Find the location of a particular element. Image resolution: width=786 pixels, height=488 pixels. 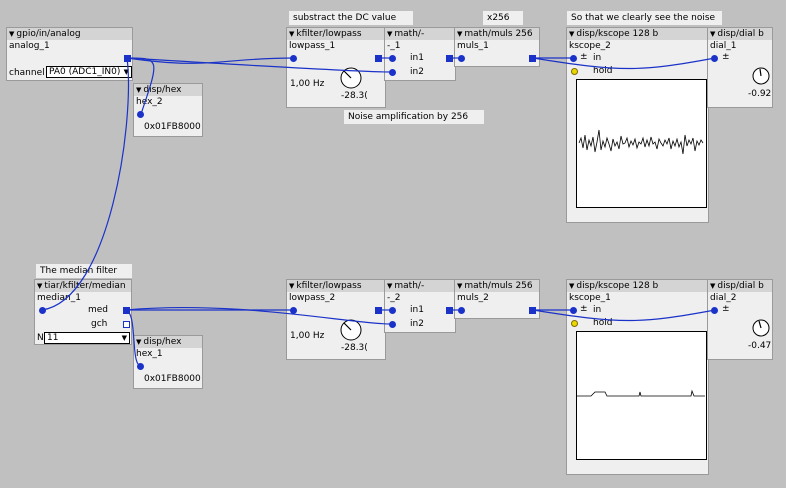

instance-name: muls_2 is located at coordinates (473, 298).